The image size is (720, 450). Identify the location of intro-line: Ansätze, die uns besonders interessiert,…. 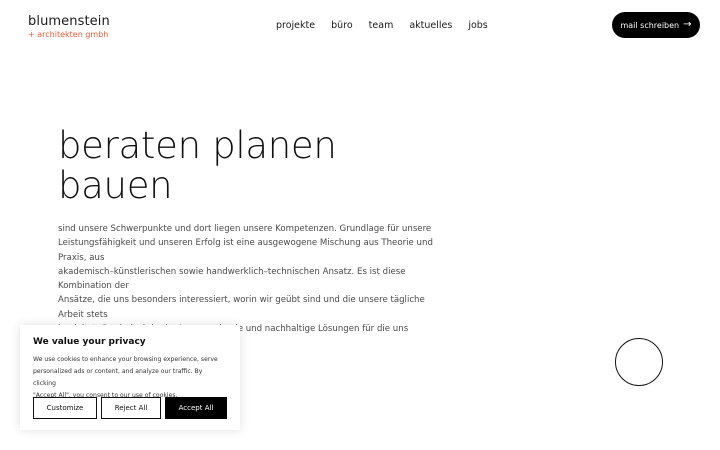
(241, 307).